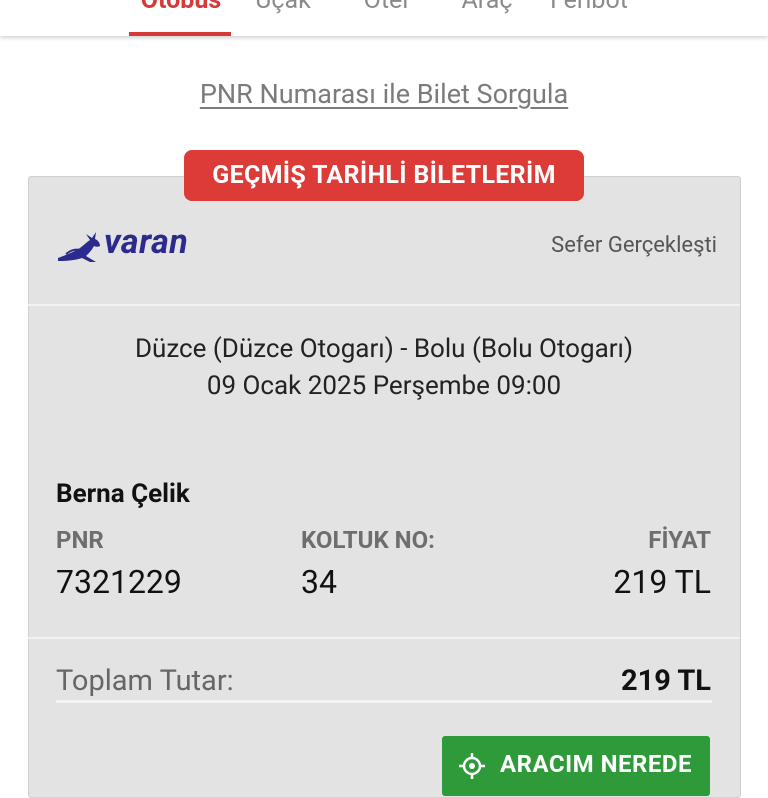  What do you see at coordinates (386, 13) in the screenshot?
I see `tab-hotel: Otel` at bounding box center [386, 13].